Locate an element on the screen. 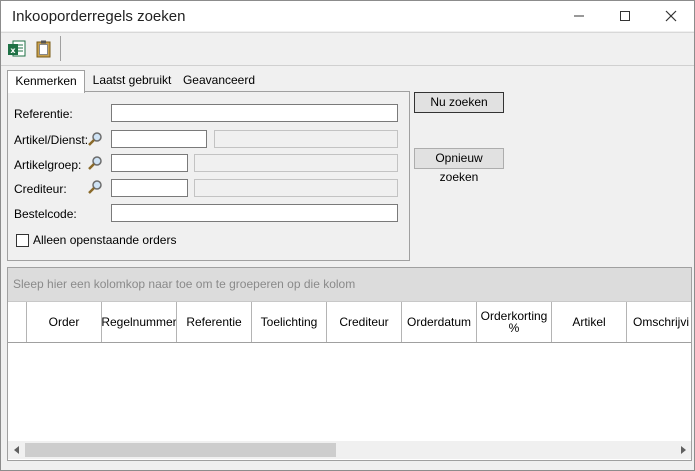 This screenshot has width=695, height=471. chevron-right-icon is located at coordinates (683, 450).